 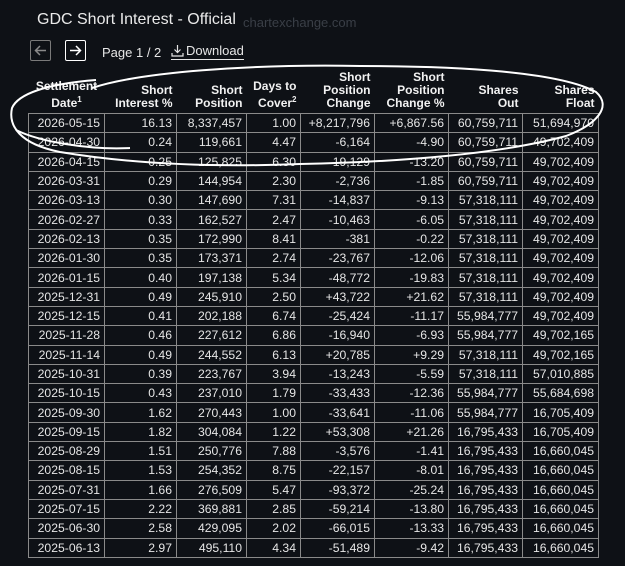 I want to click on table-cell: 1.51, so click(x=140, y=451).